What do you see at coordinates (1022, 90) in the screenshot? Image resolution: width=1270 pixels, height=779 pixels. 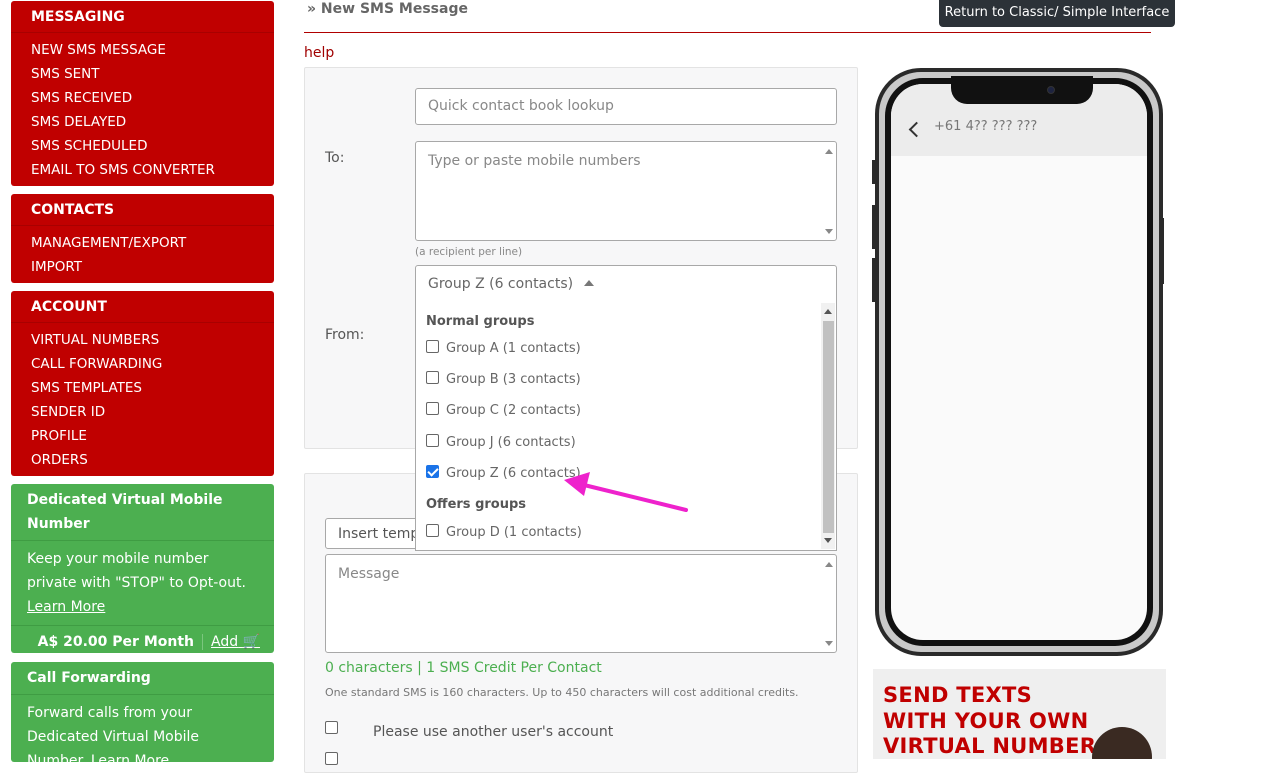 I see `phone-notch` at bounding box center [1022, 90].